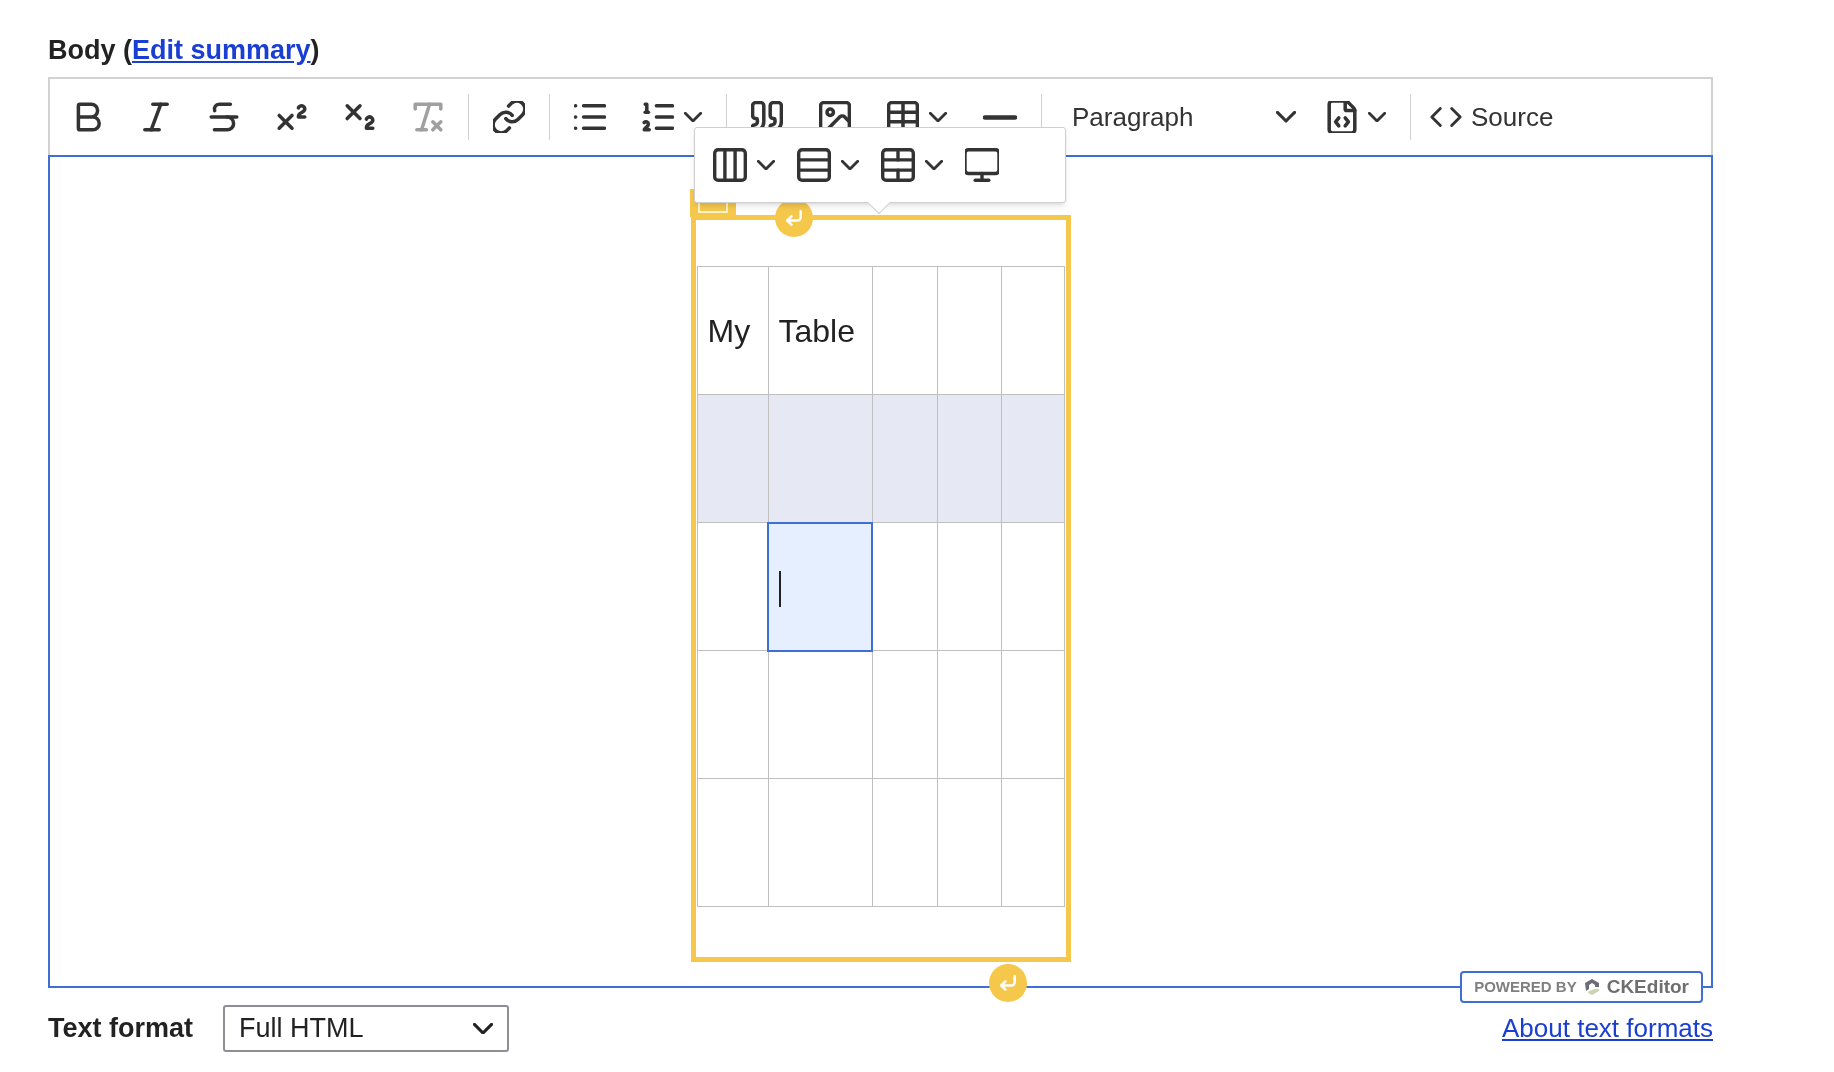  What do you see at coordinates (982, 165) in the screenshot?
I see `monitor-icon` at bounding box center [982, 165].